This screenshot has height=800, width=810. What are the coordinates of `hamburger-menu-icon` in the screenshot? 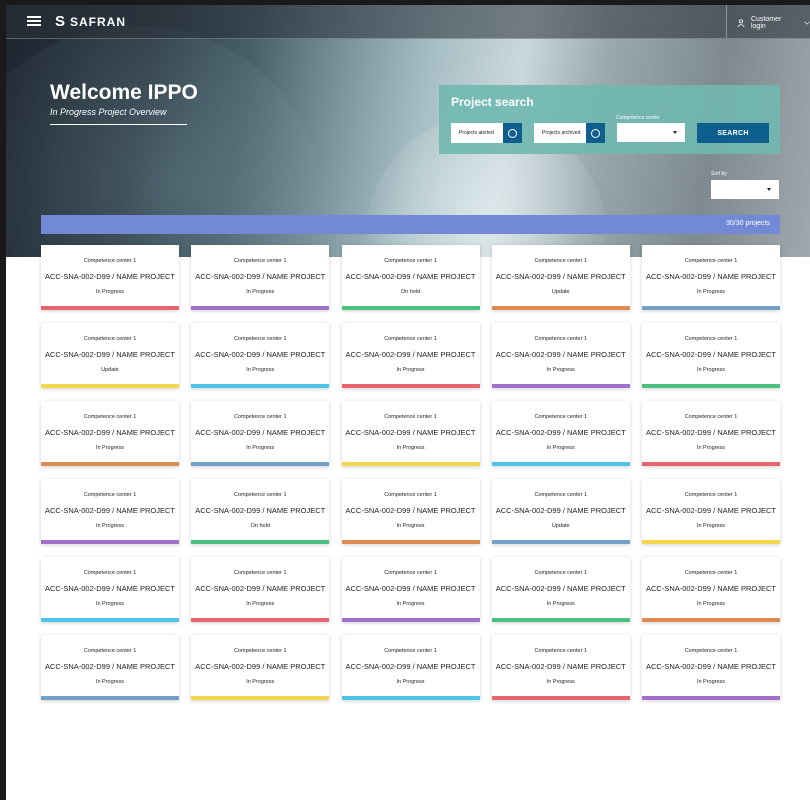 It's located at (34, 21).